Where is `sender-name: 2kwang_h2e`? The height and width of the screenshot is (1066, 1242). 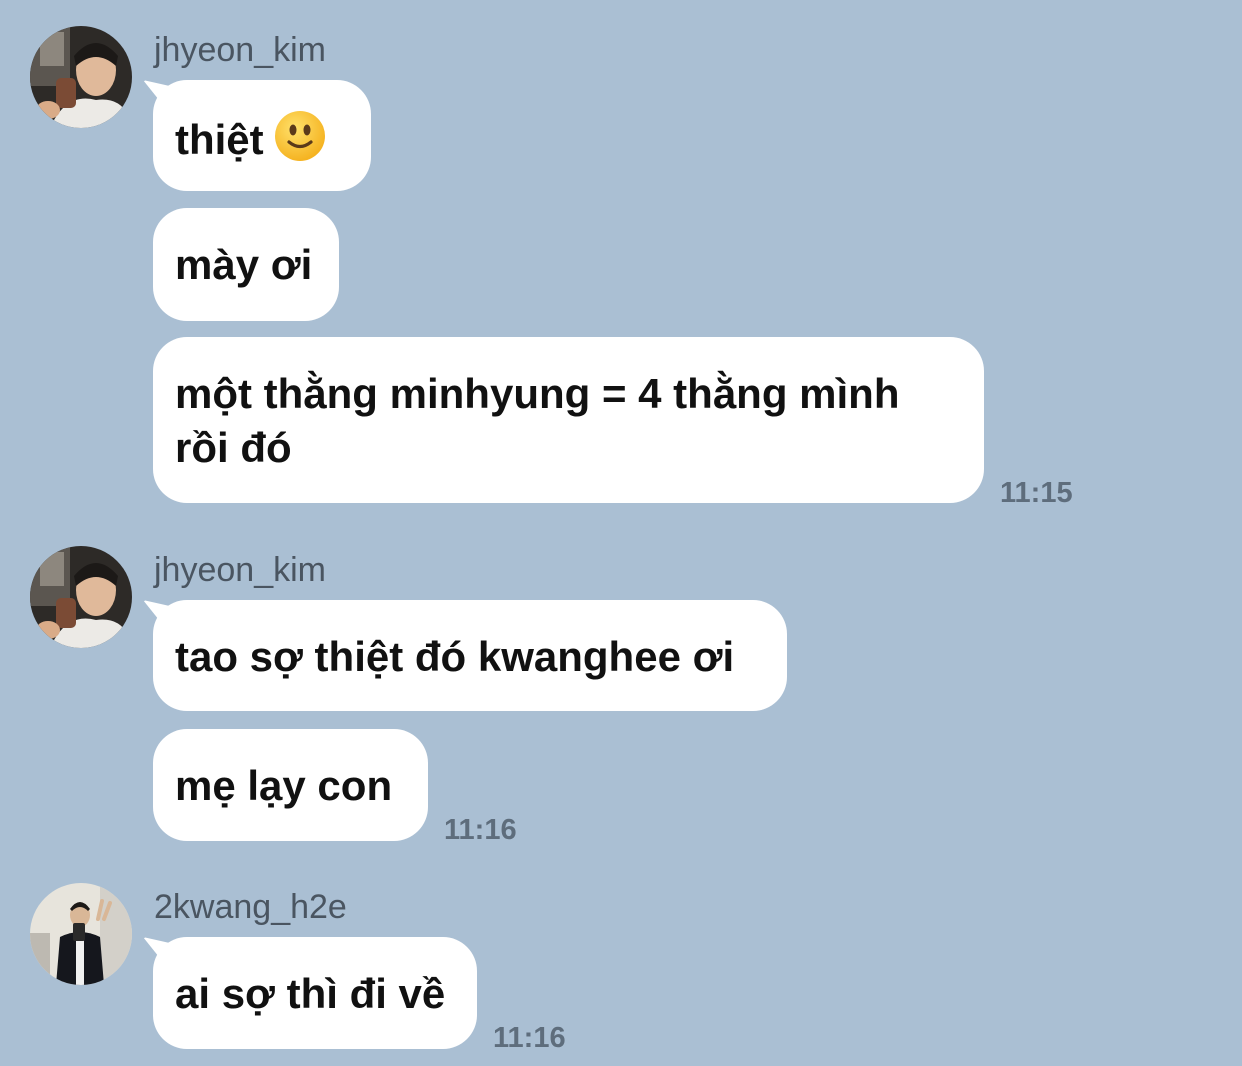 sender-name: 2kwang_h2e is located at coordinates (250, 907).